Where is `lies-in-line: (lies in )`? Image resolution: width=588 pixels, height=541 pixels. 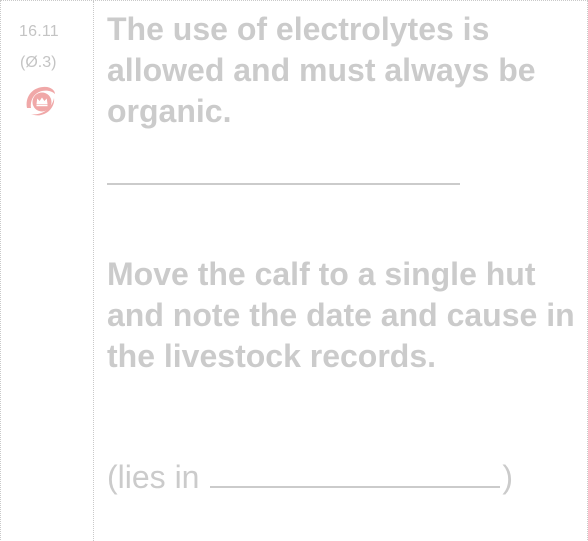 lies-in-line: (lies in ) is located at coordinates (310, 477).